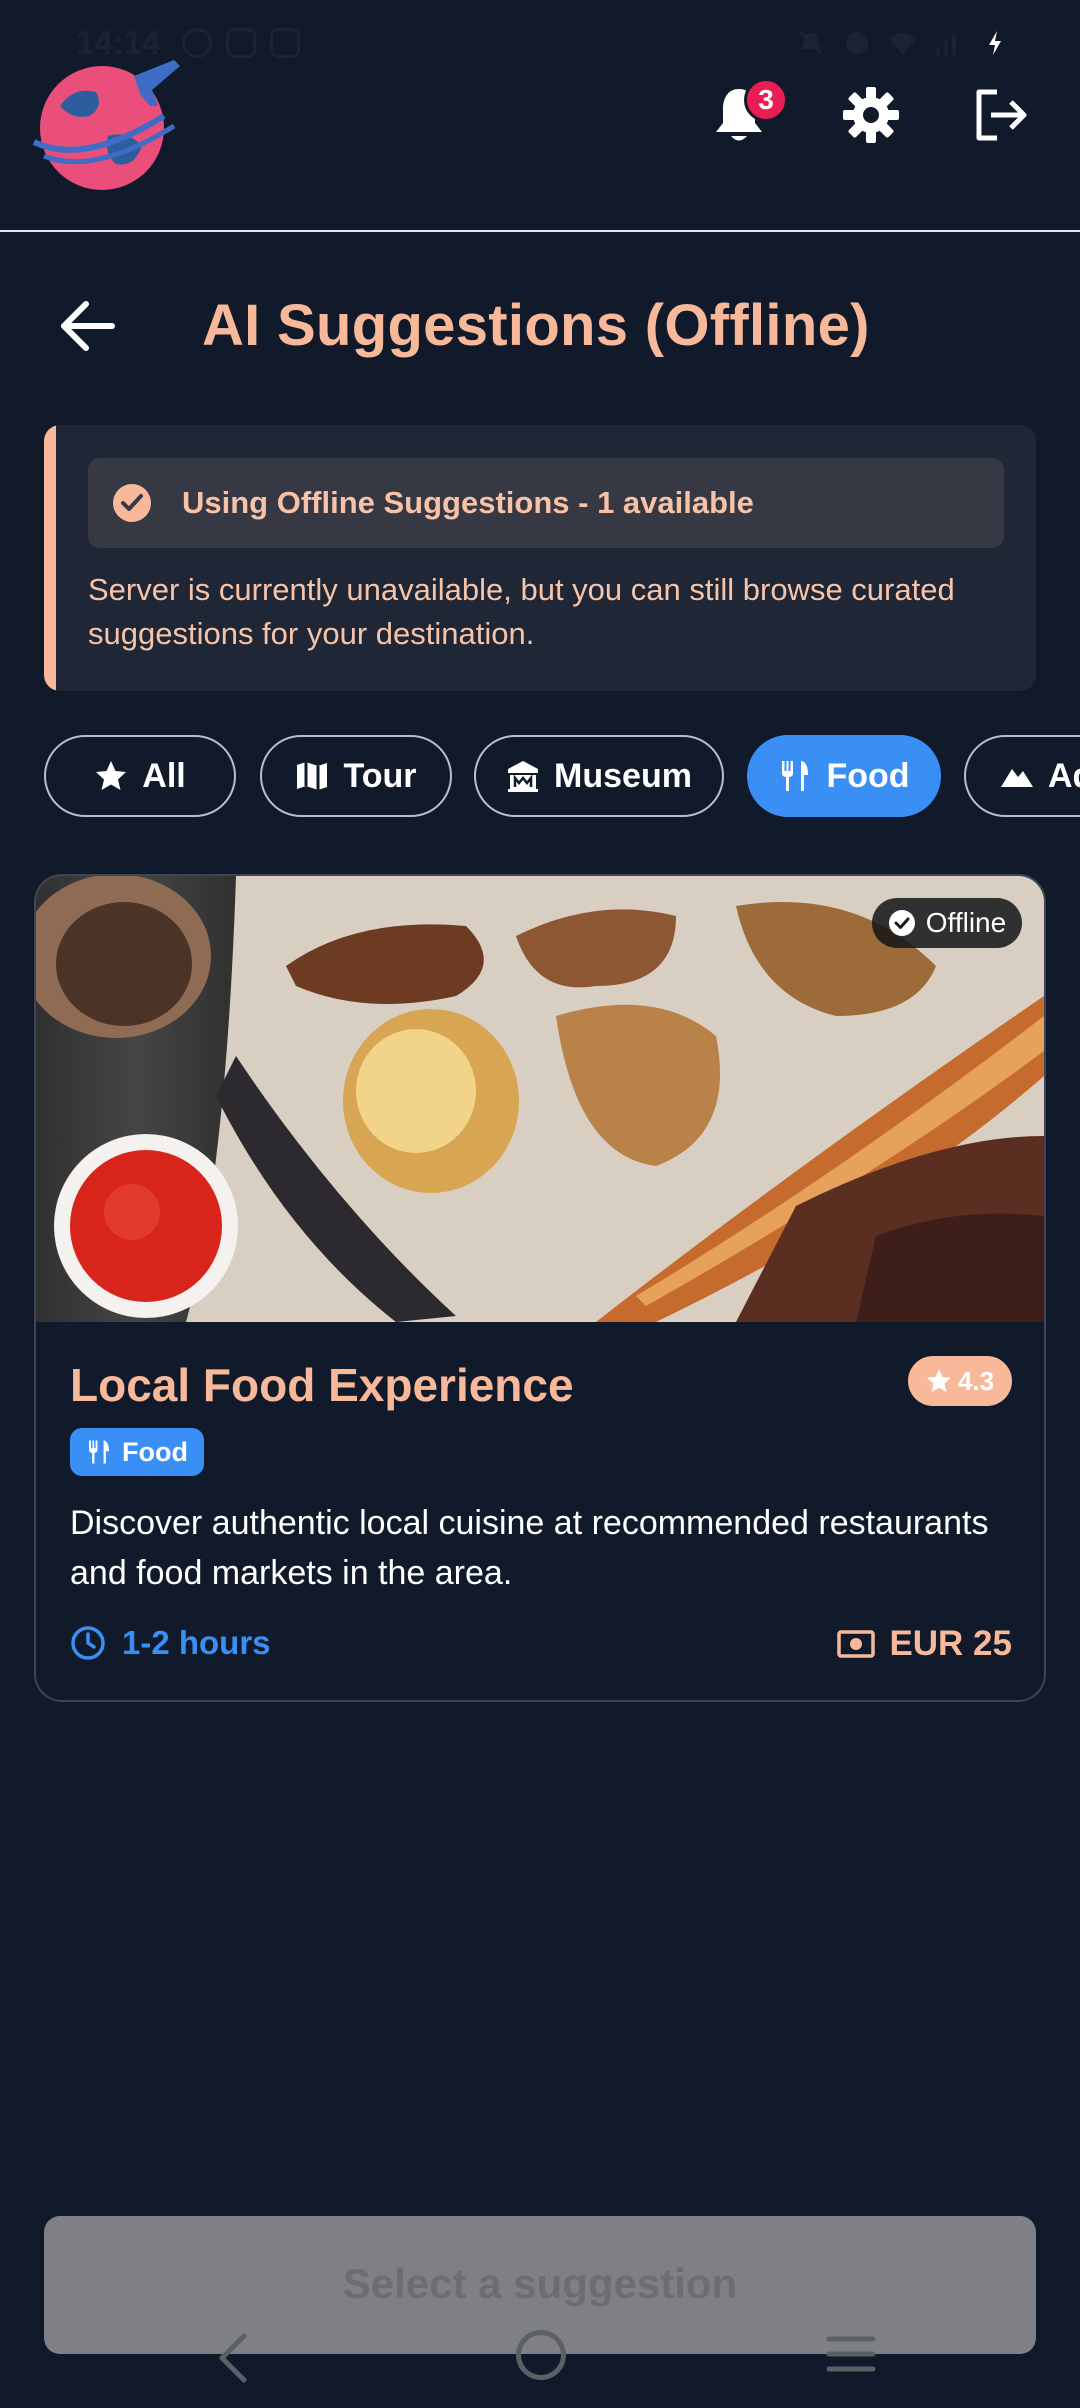 The height and width of the screenshot is (2408, 1080). I want to click on filter-chip-label: Tour, so click(380, 775).